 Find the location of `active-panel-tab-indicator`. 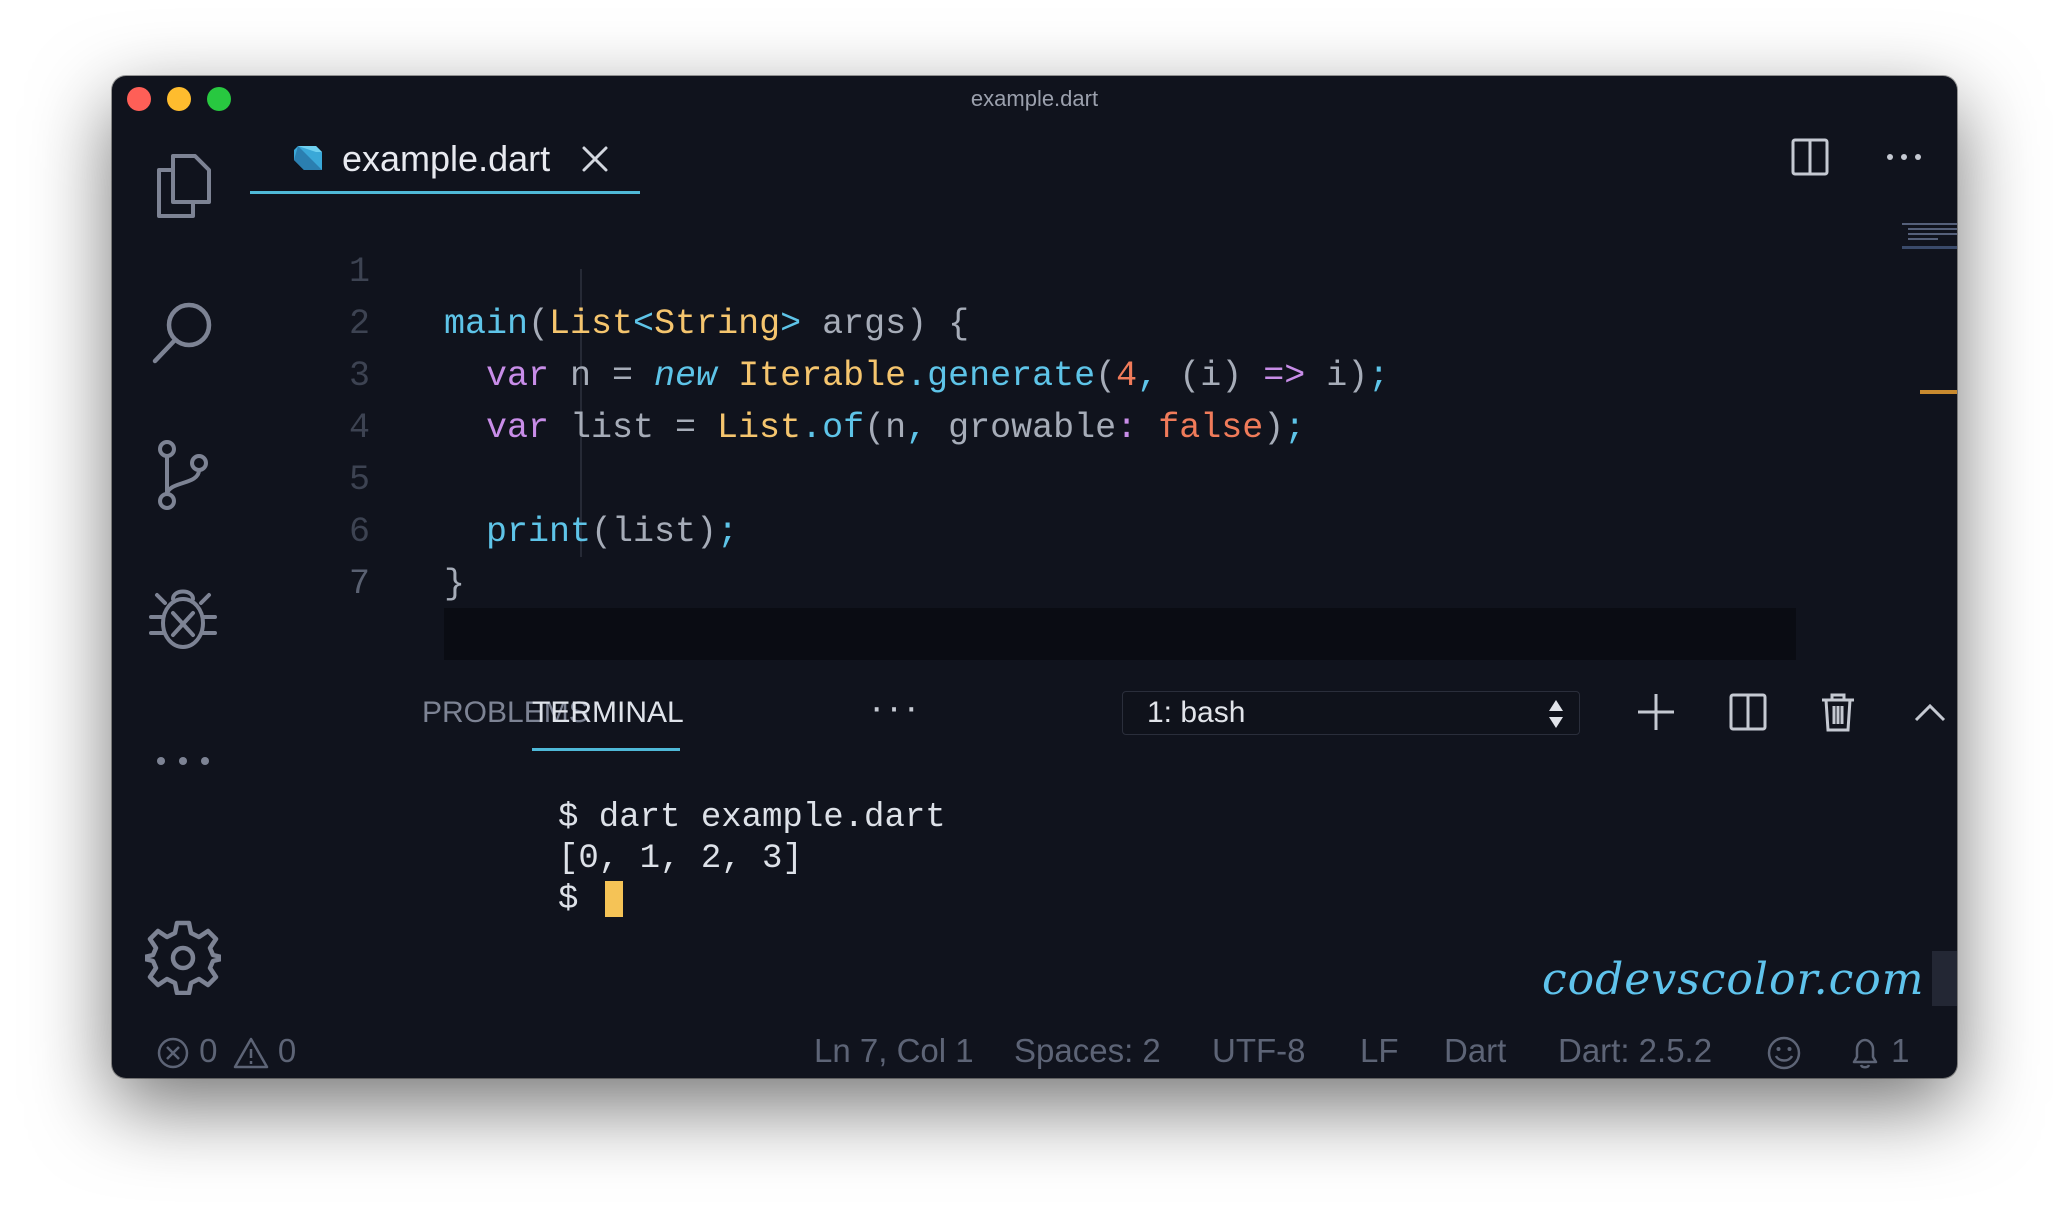

active-panel-tab-indicator is located at coordinates (606, 749).